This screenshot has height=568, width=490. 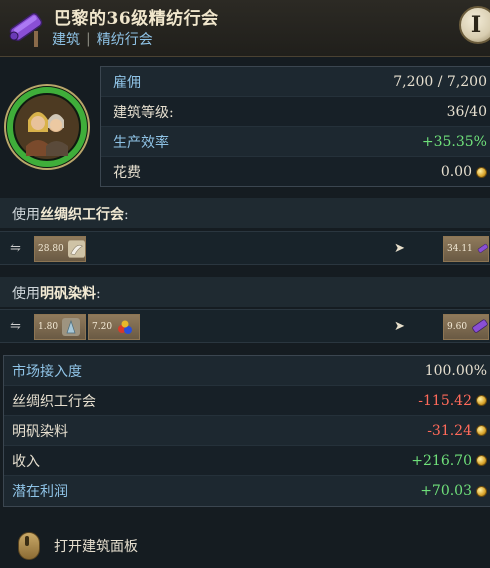 What do you see at coordinates (26, 461) in the screenshot?
I see `finance-label: 收入` at bounding box center [26, 461].